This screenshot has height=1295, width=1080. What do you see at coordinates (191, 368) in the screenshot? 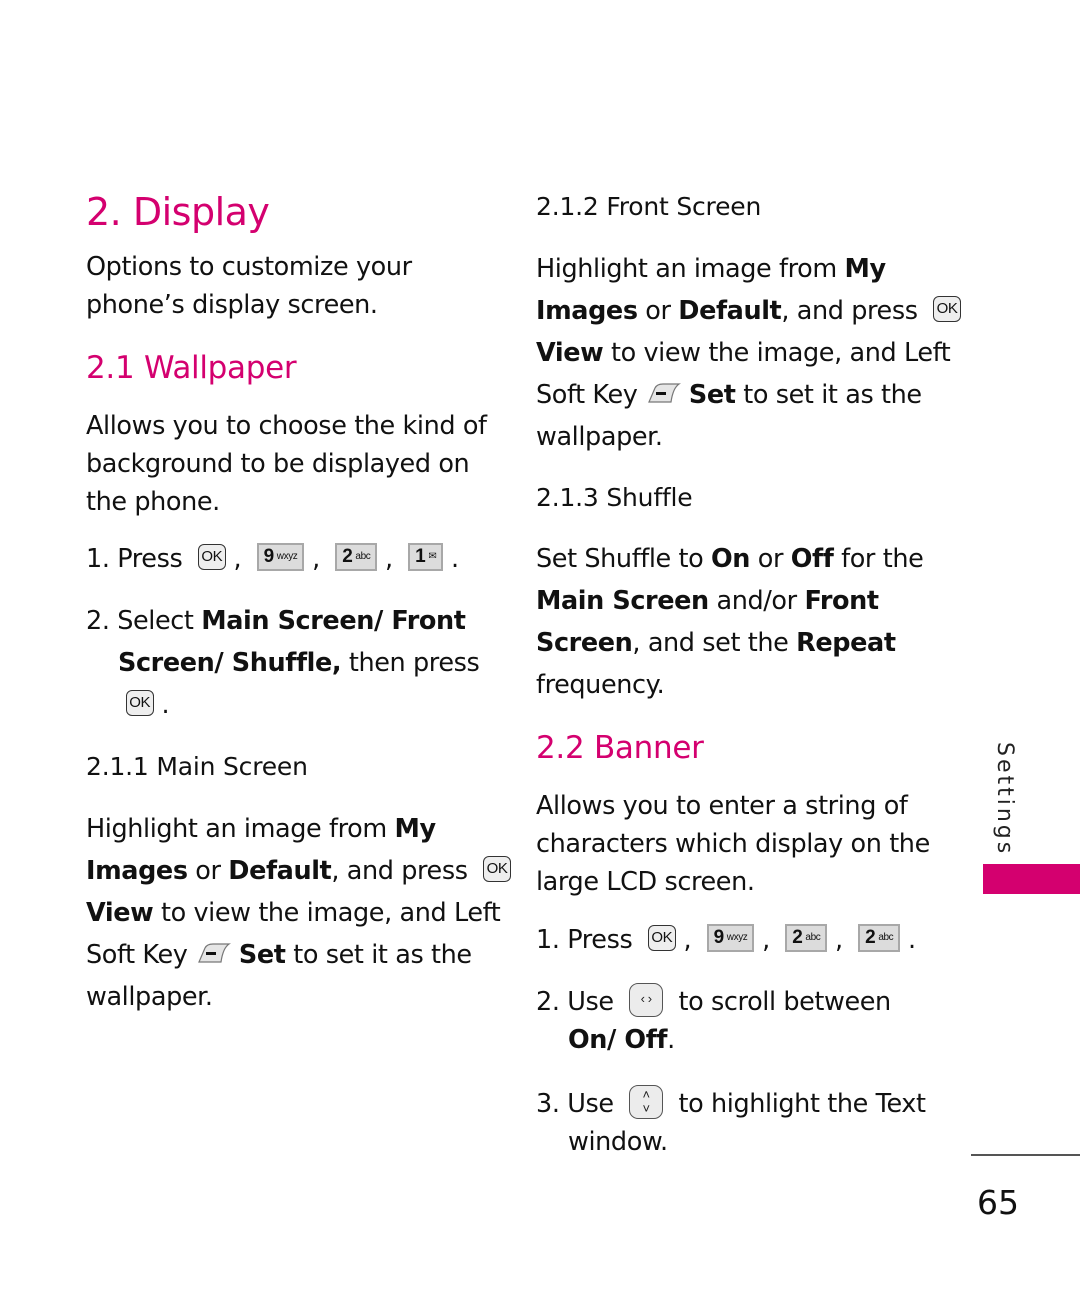
I see `section-heading-wallpaper: 2.1 Wallpaper` at bounding box center [191, 368].